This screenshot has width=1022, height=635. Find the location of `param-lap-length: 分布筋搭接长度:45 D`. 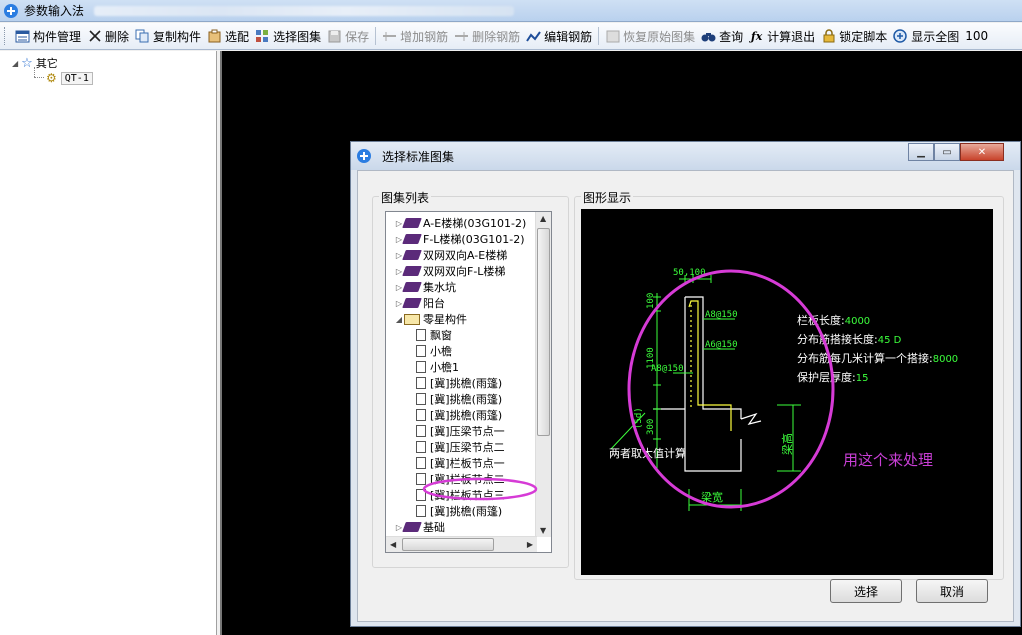

param-lap-length: 分布筋搭接长度:45 D is located at coordinates (849, 339).